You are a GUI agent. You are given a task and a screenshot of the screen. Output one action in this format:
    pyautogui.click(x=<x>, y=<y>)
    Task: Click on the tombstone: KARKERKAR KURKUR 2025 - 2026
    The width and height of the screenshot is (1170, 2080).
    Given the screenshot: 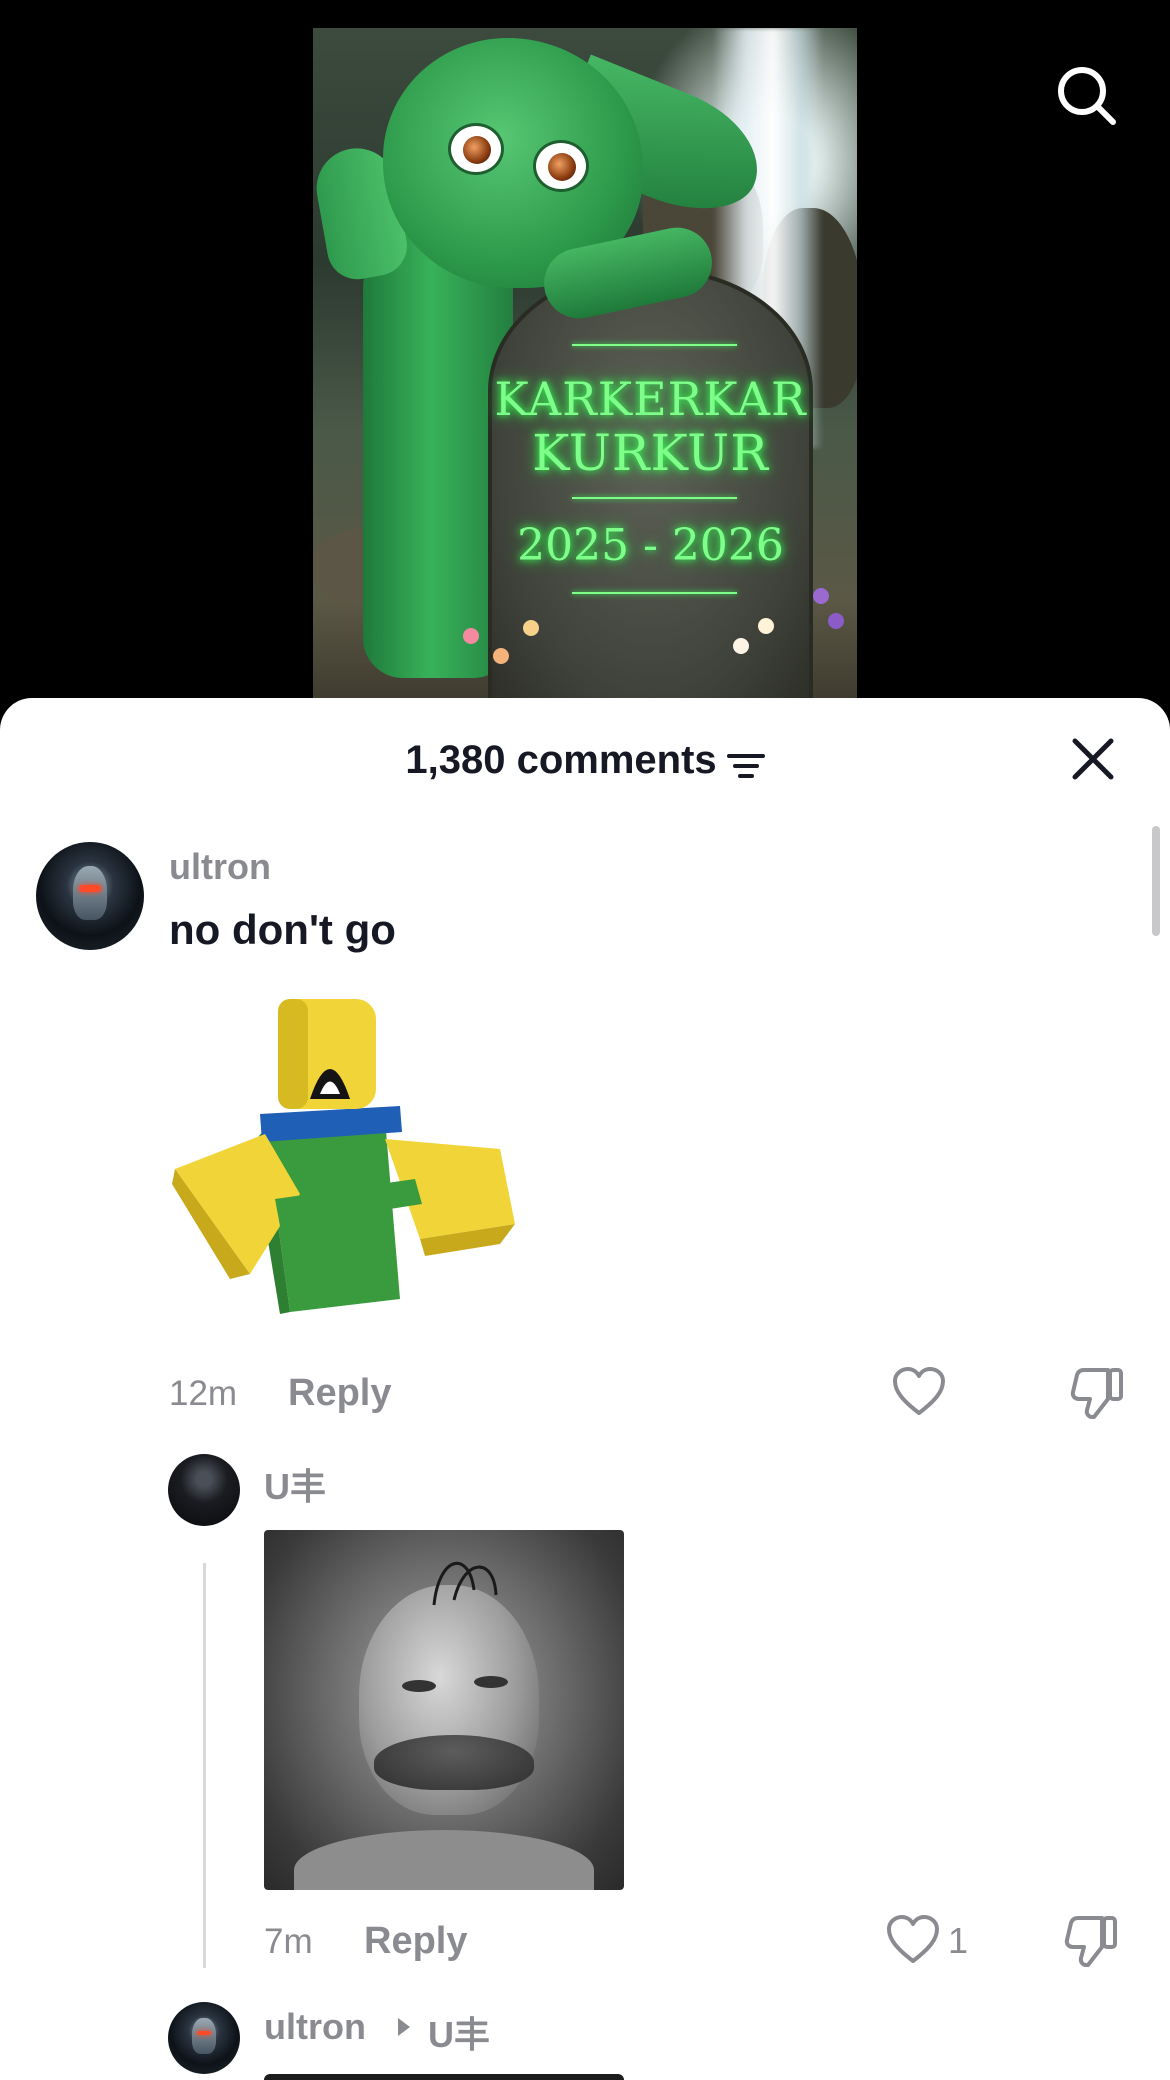 What is the action you would take?
    pyautogui.click(x=650, y=484)
    